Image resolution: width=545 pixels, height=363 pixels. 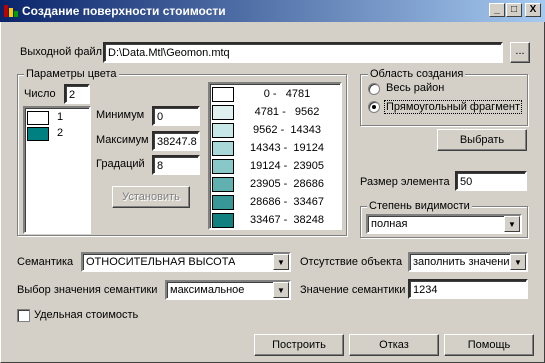 I want to click on gradations-label: Градаций, so click(x=120, y=164).